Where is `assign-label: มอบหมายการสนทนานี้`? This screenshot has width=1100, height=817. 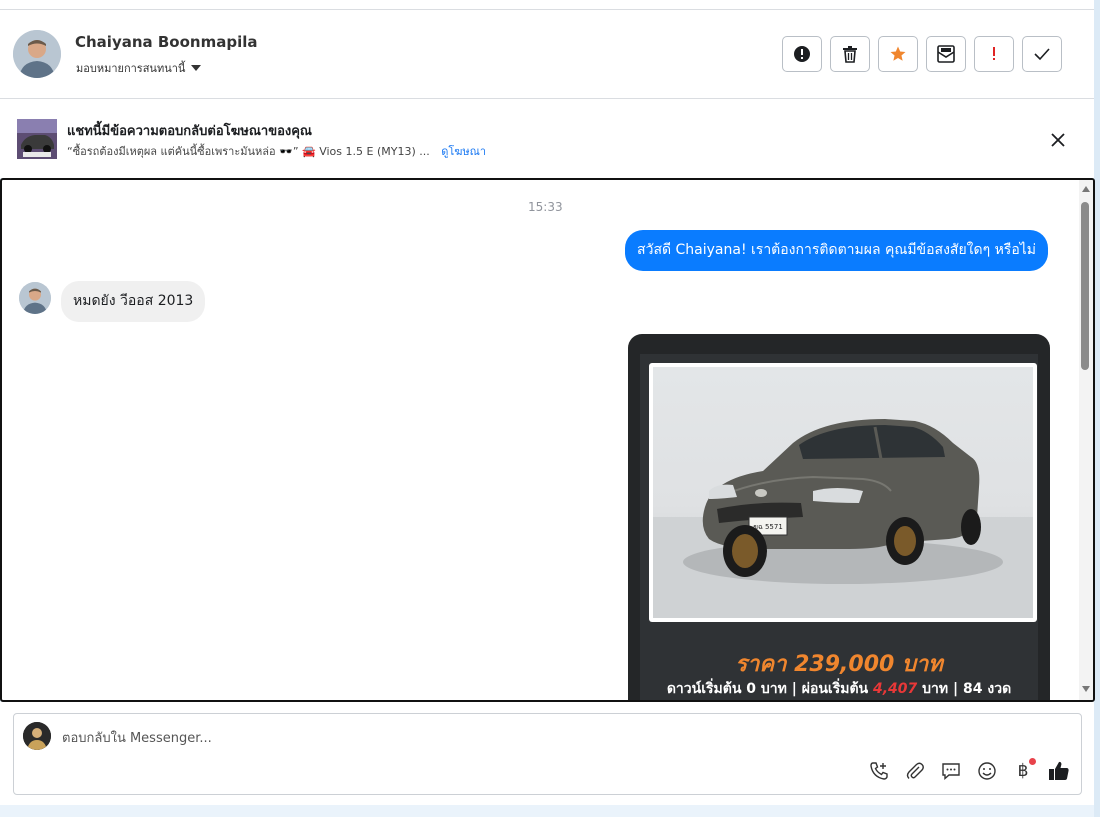 assign-label: มอบหมายการสนทนานี้ is located at coordinates (131, 68).